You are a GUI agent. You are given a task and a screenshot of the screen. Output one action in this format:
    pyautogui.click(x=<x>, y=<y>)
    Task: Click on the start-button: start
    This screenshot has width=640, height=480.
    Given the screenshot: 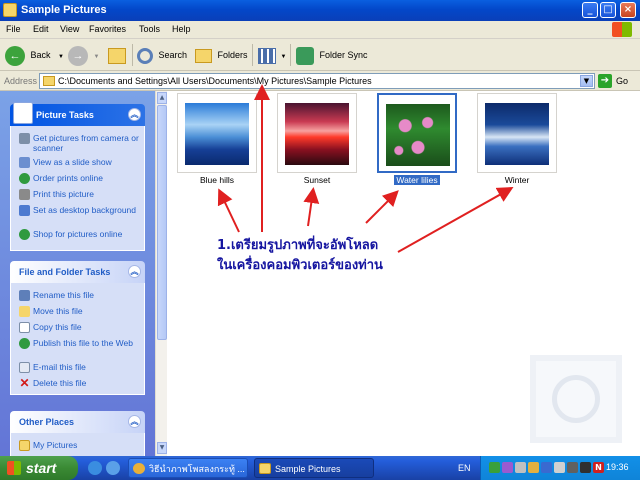 What is the action you would take?
    pyautogui.click(x=39, y=468)
    